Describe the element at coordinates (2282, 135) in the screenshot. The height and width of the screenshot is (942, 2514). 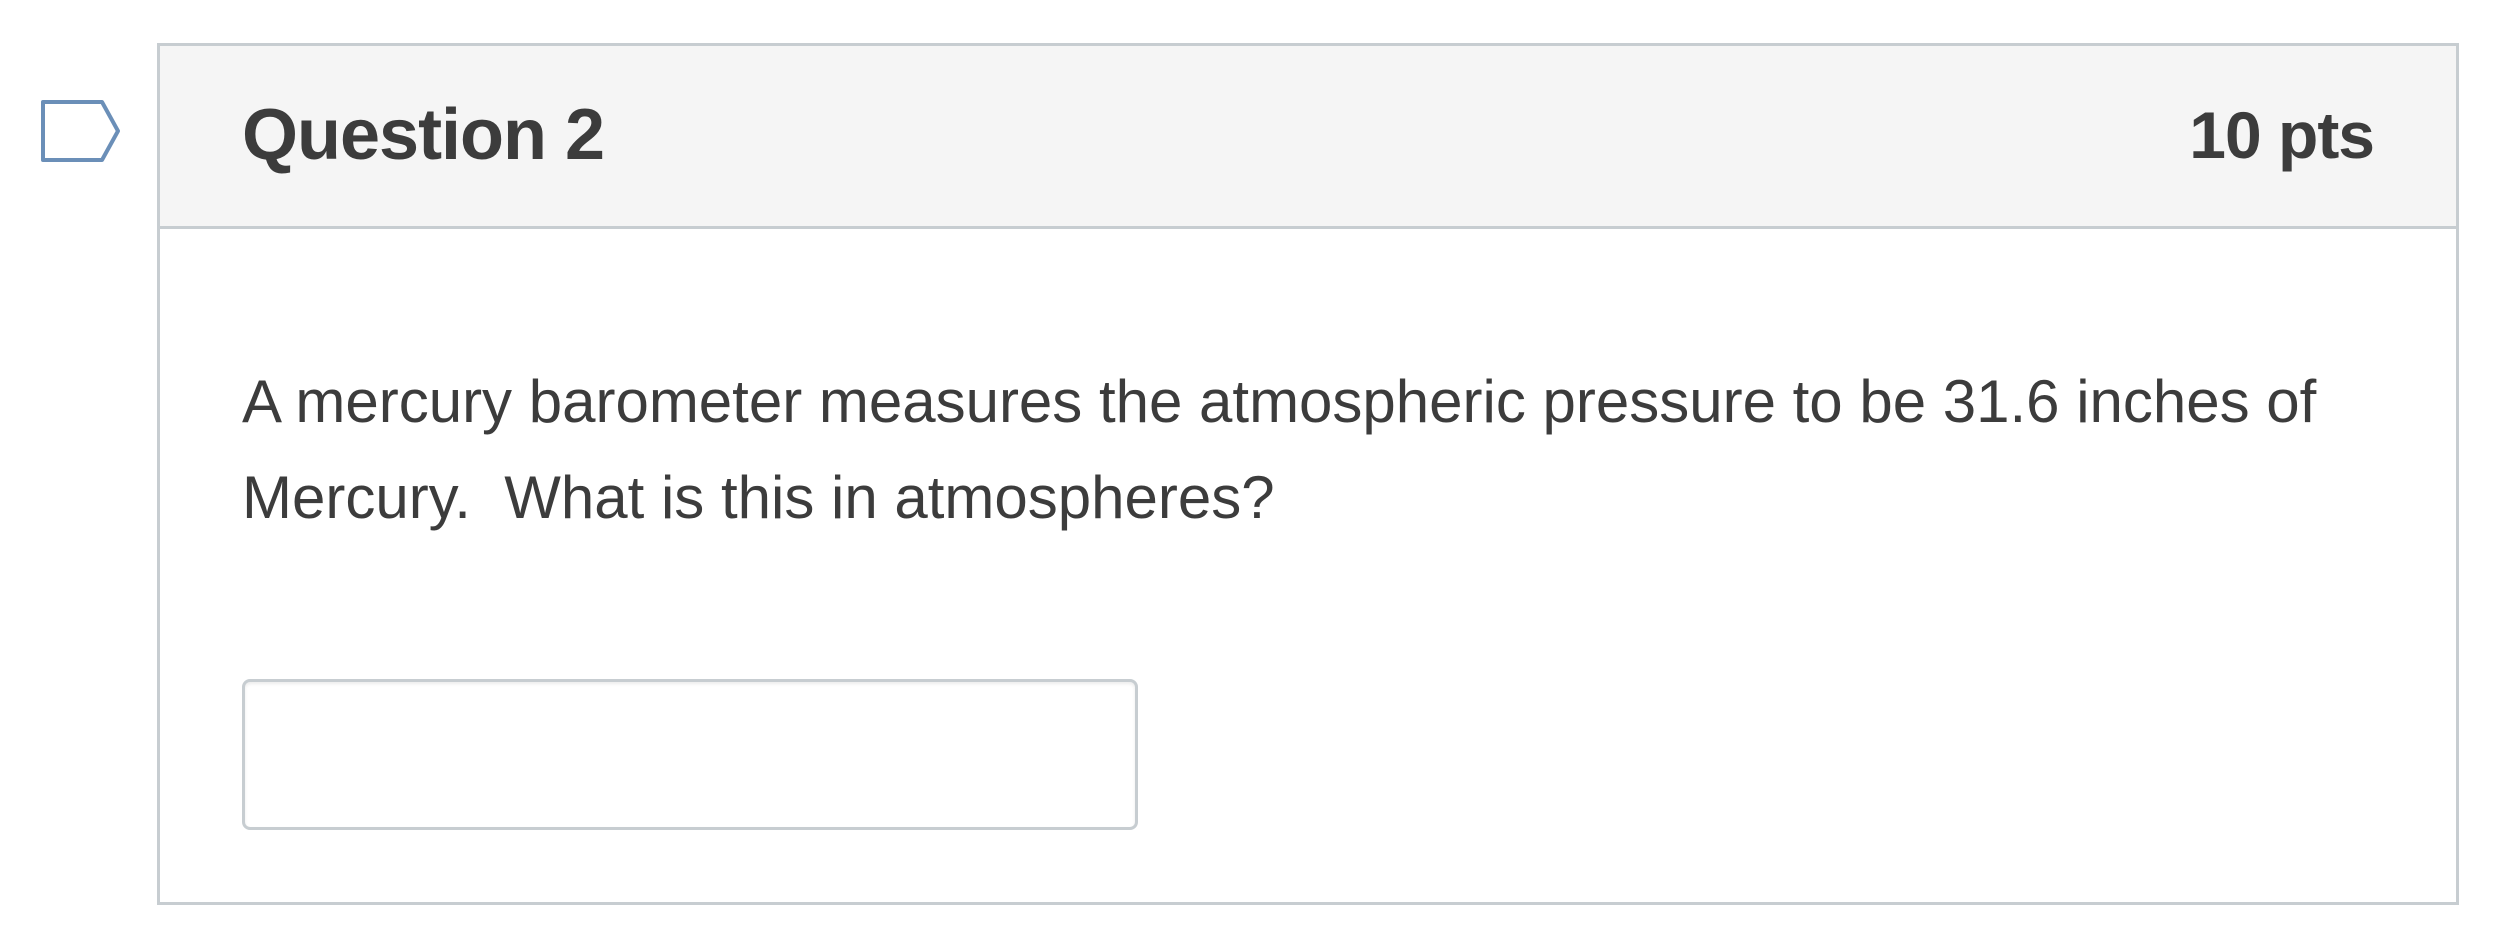
I see `question-points: 10 pts` at that location.